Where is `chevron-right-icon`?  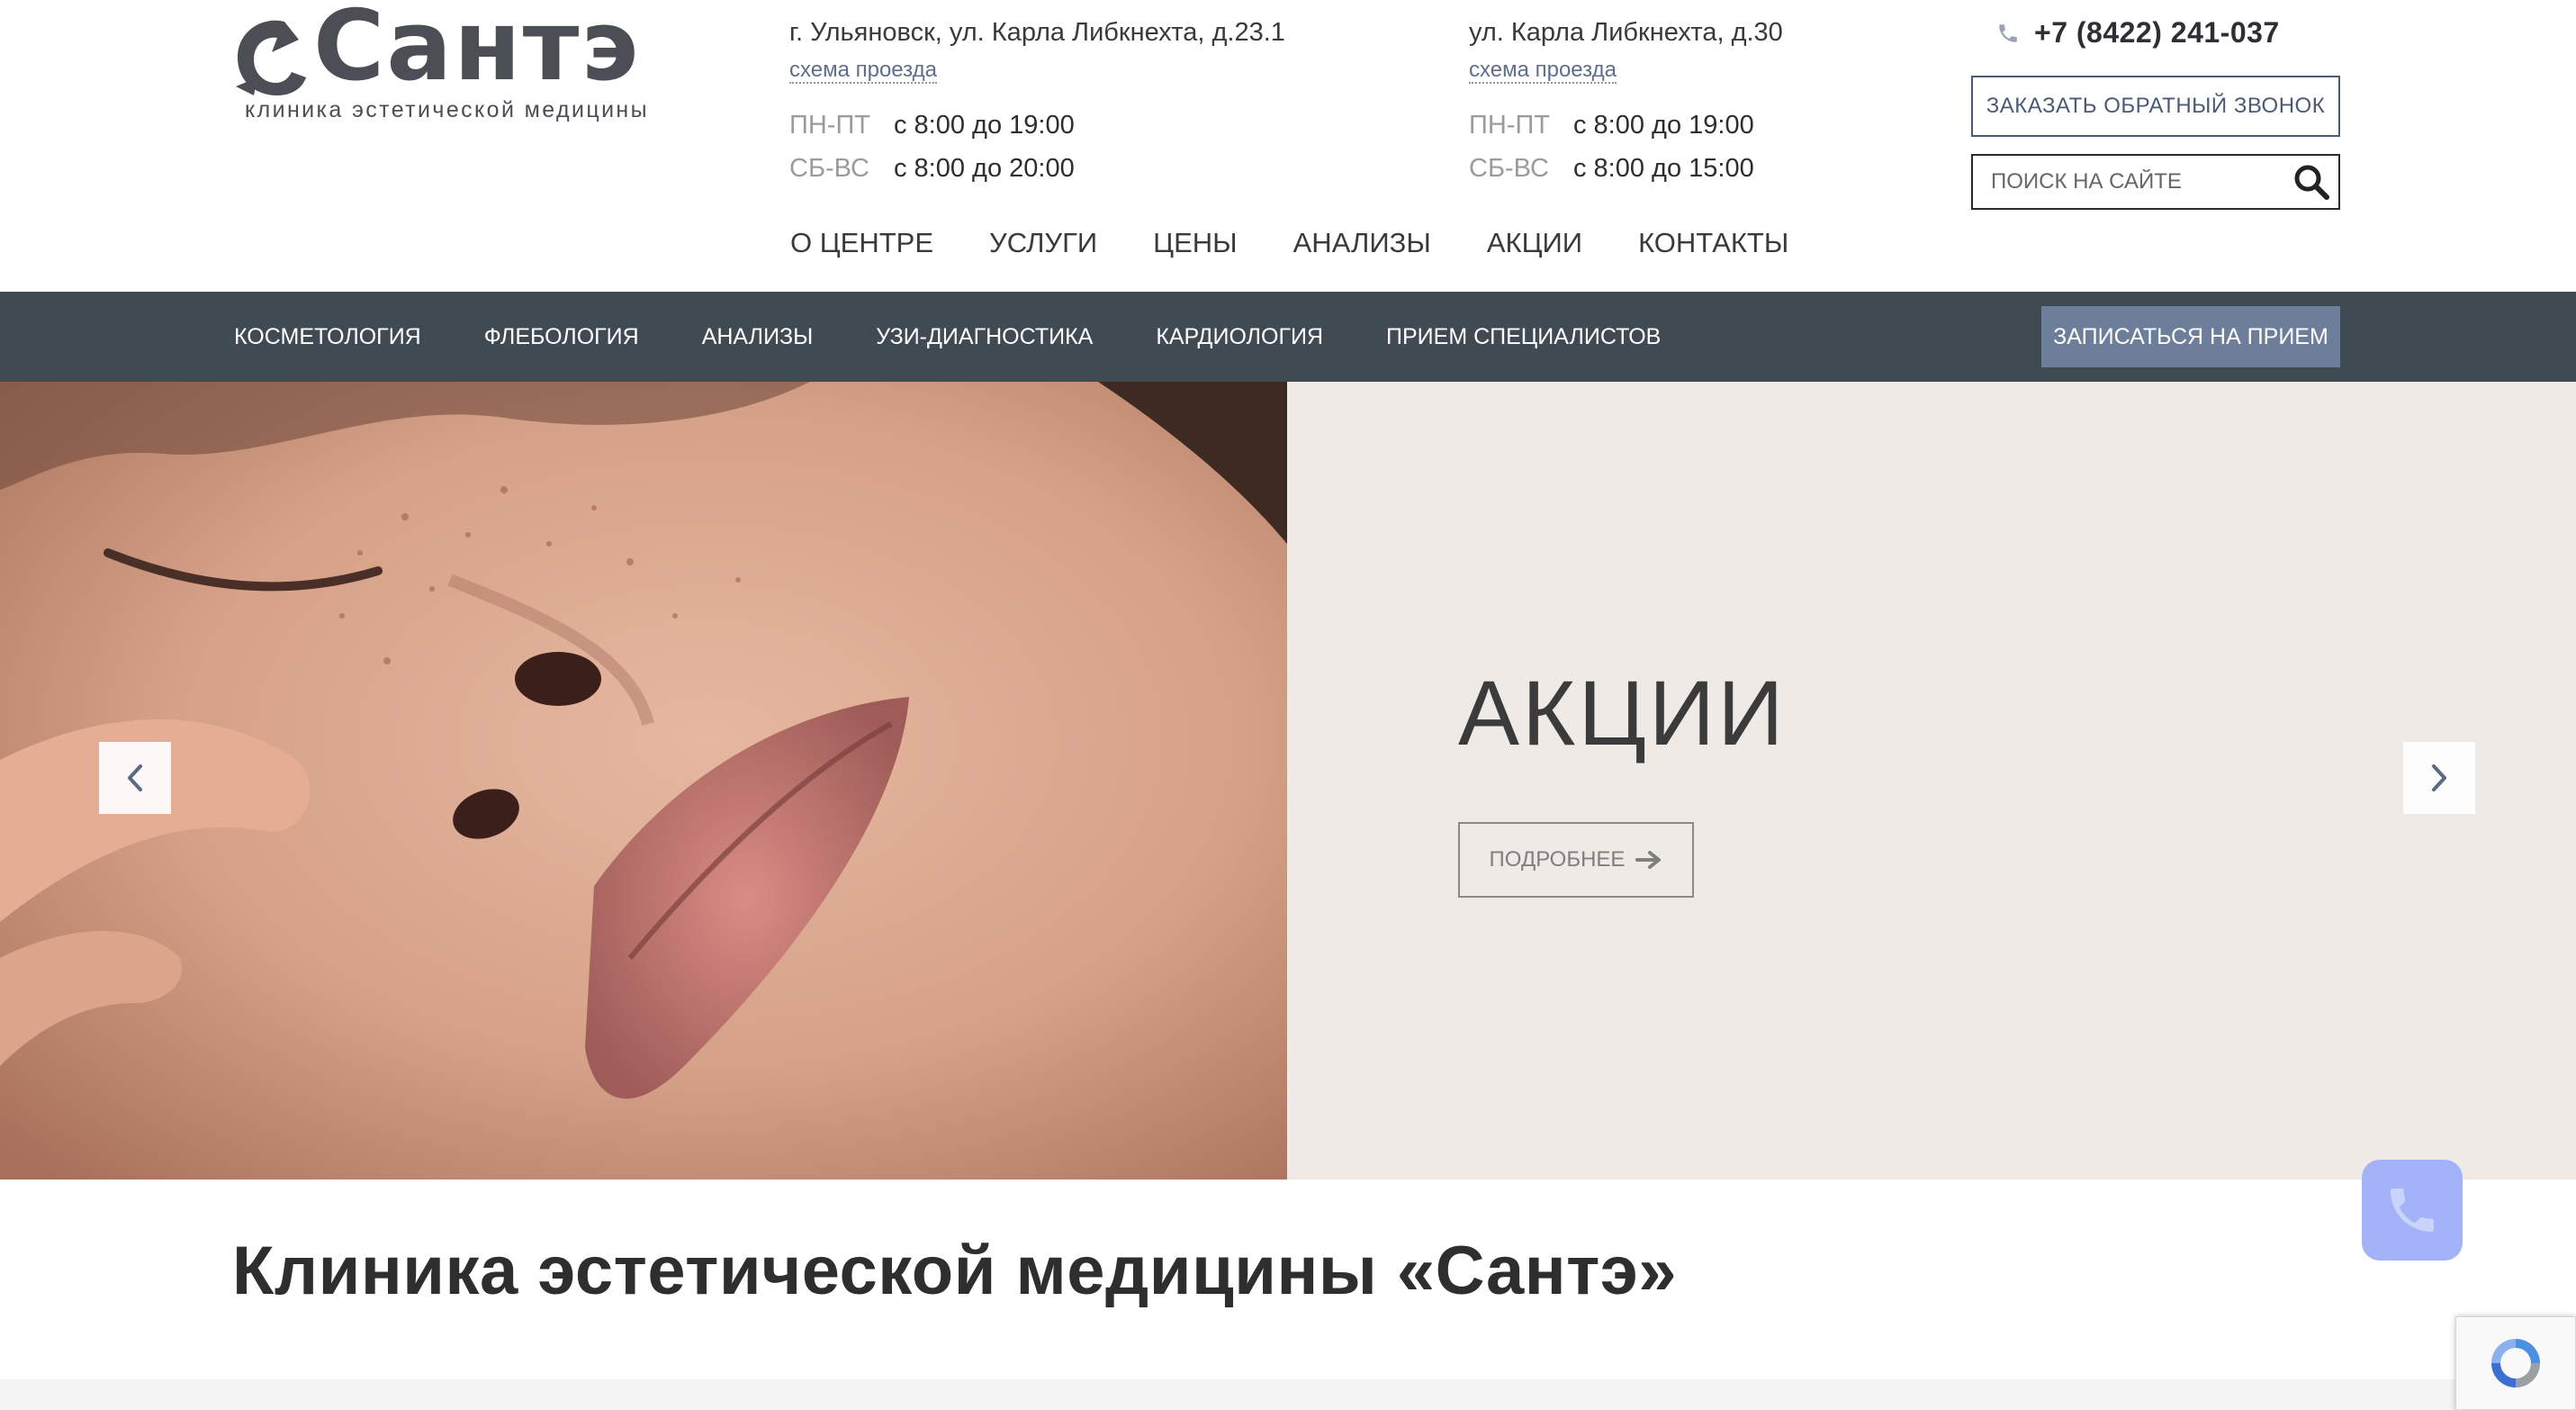
chevron-right-icon is located at coordinates (2439, 777).